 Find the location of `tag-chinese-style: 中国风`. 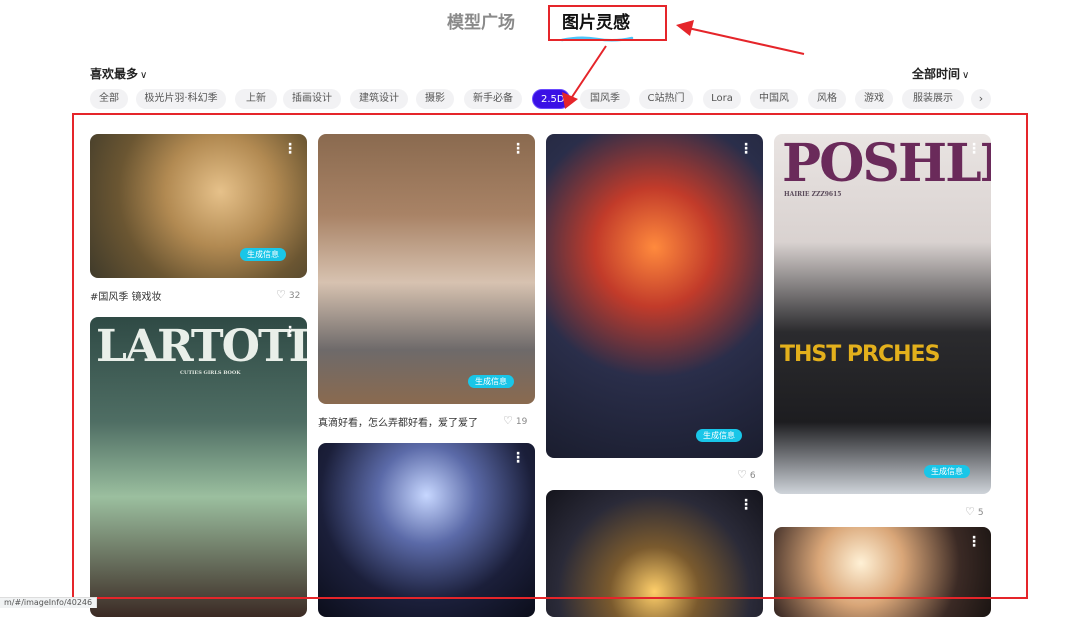

tag-chinese-style: 中国风 is located at coordinates (774, 99).